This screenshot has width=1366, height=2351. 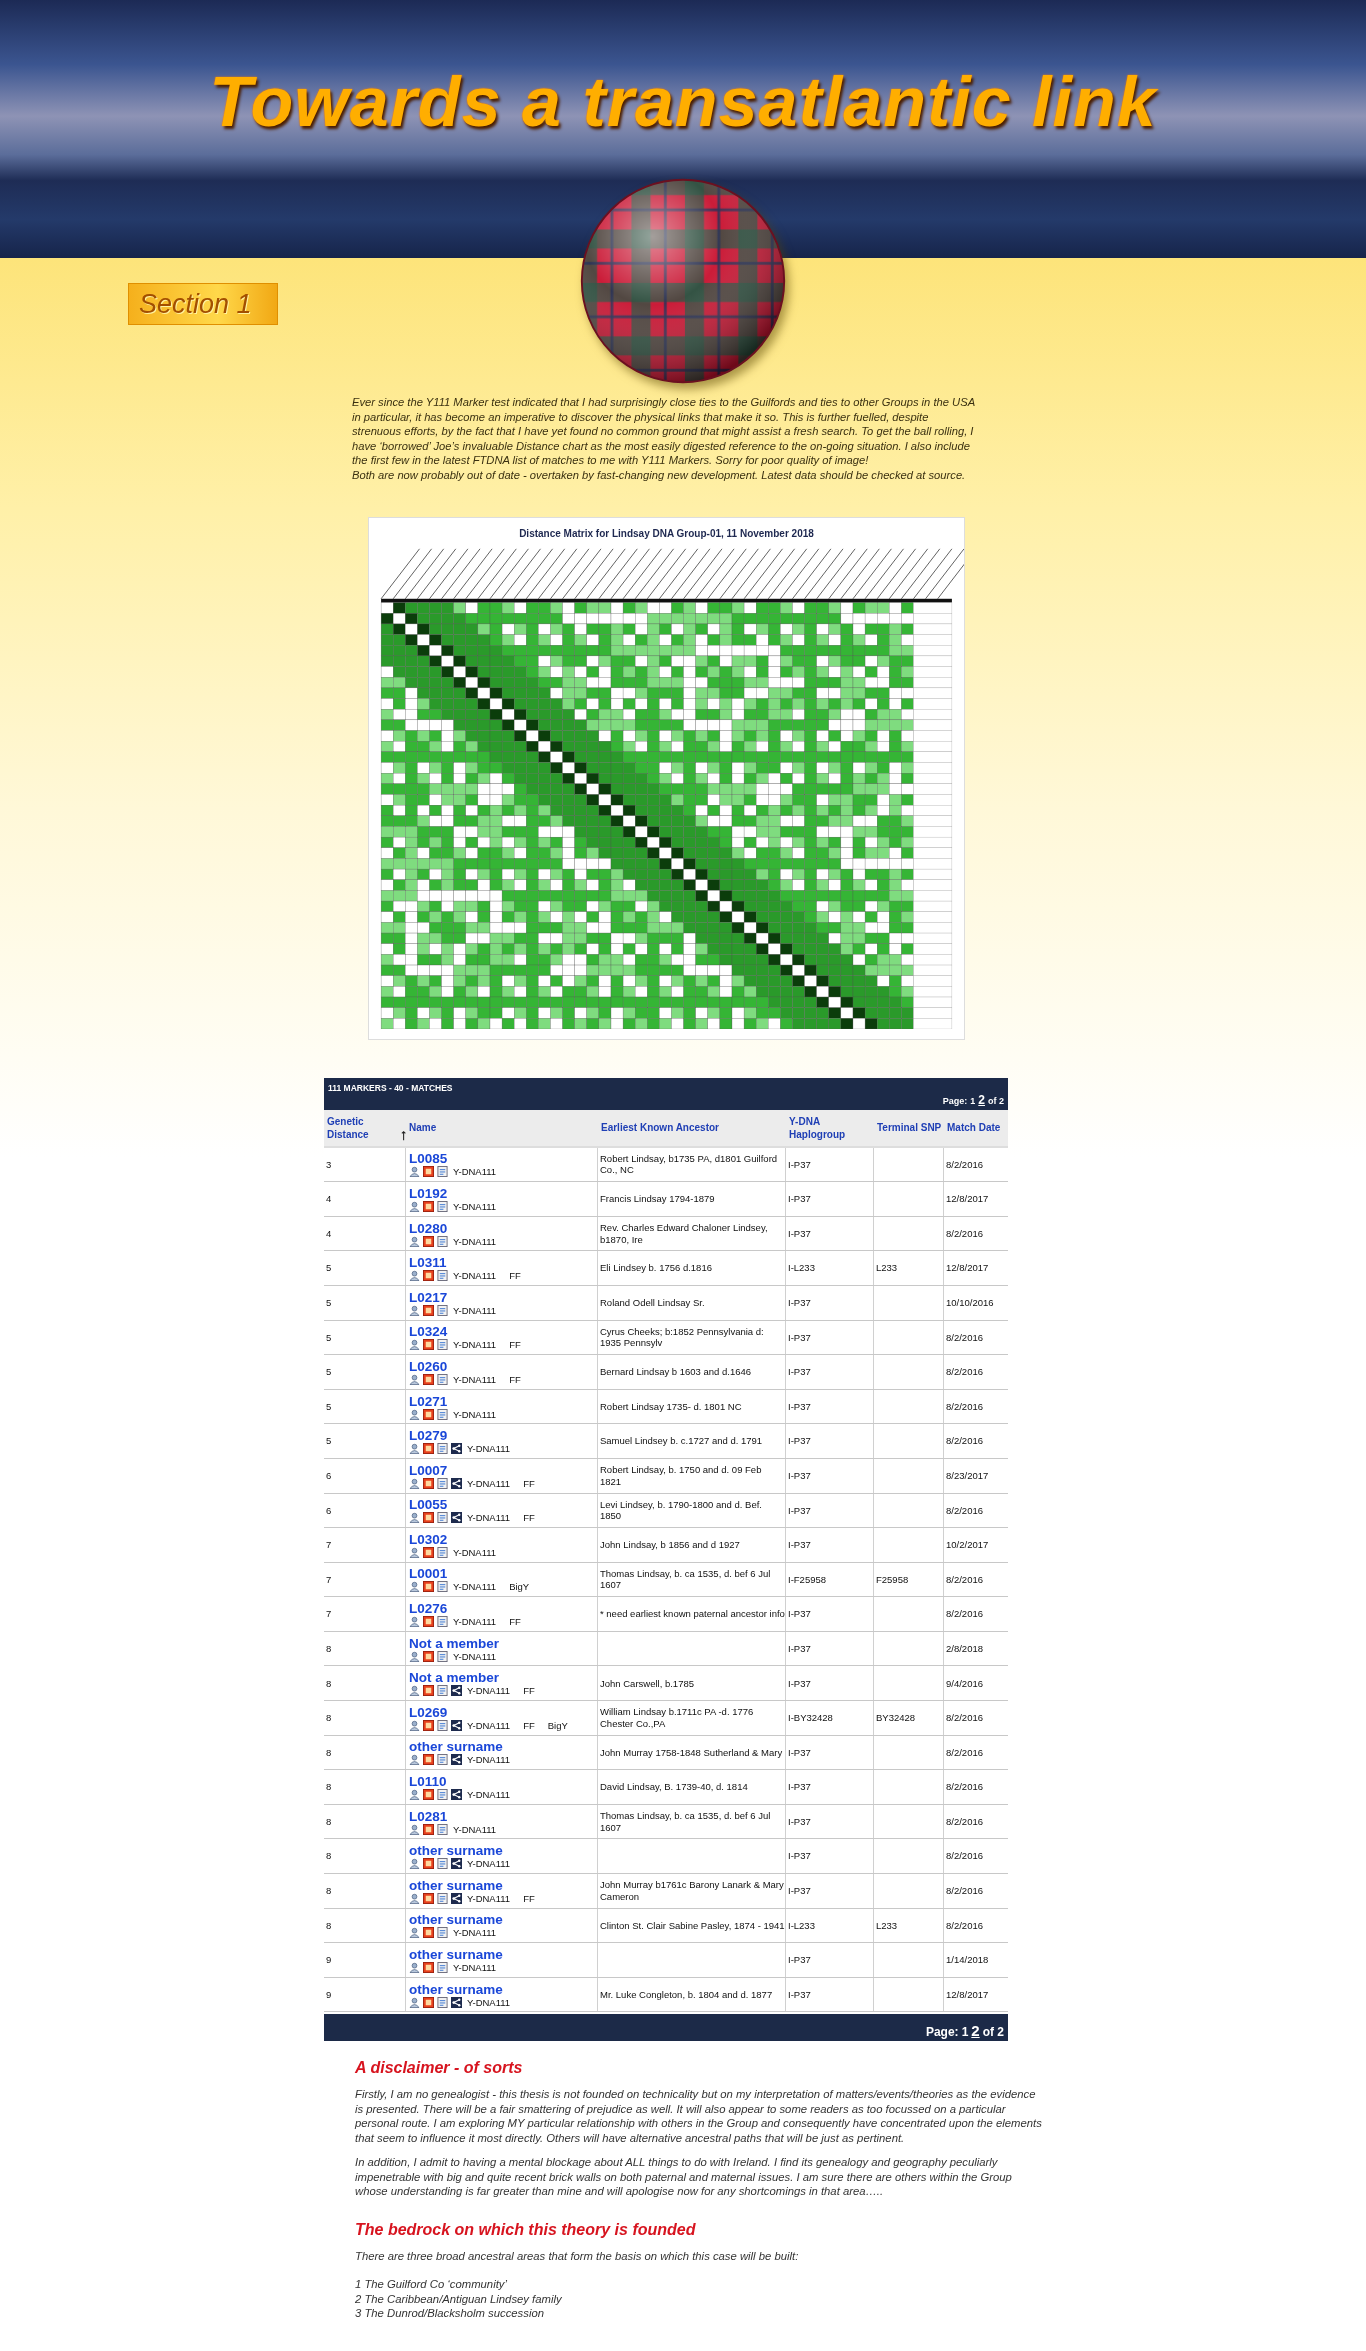 What do you see at coordinates (428, 1263) in the screenshot?
I see `match-name-link: L0311` at bounding box center [428, 1263].